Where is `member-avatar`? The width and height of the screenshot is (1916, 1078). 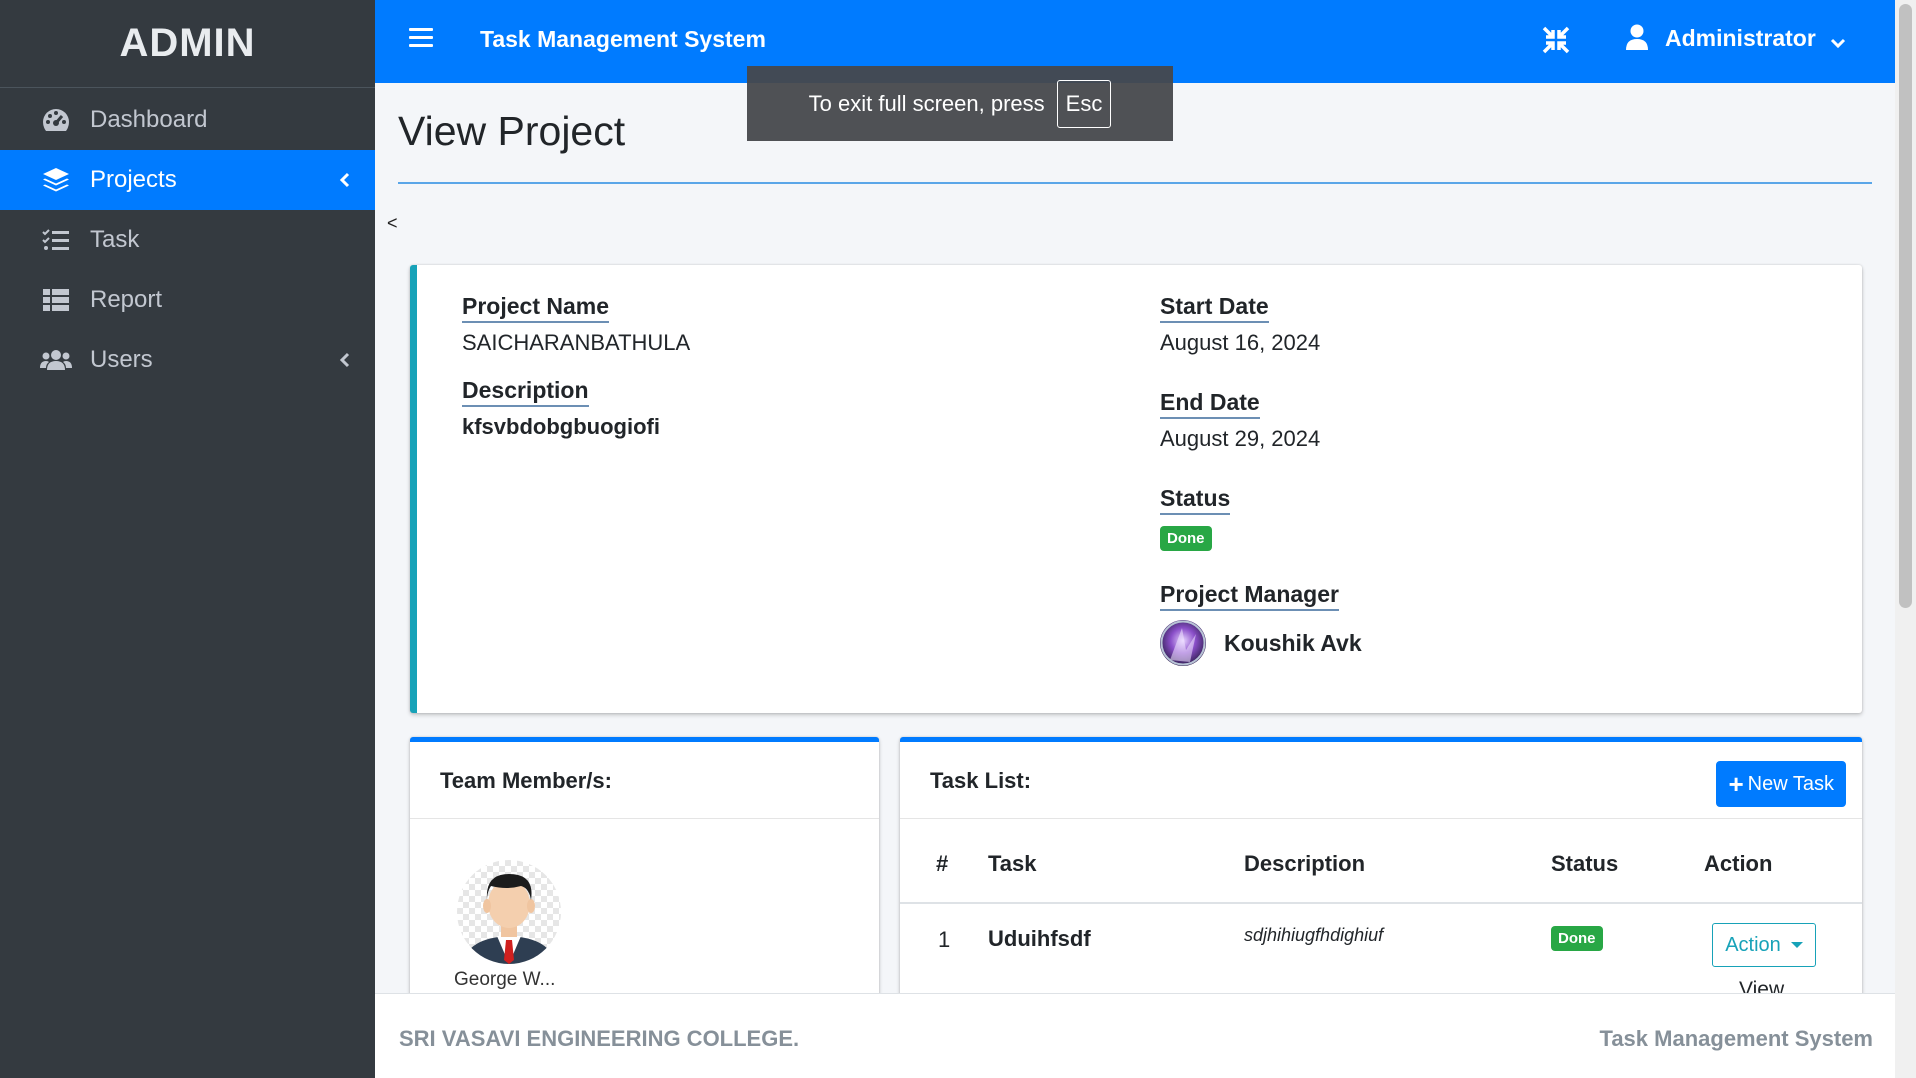 member-avatar is located at coordinates (509, 912).